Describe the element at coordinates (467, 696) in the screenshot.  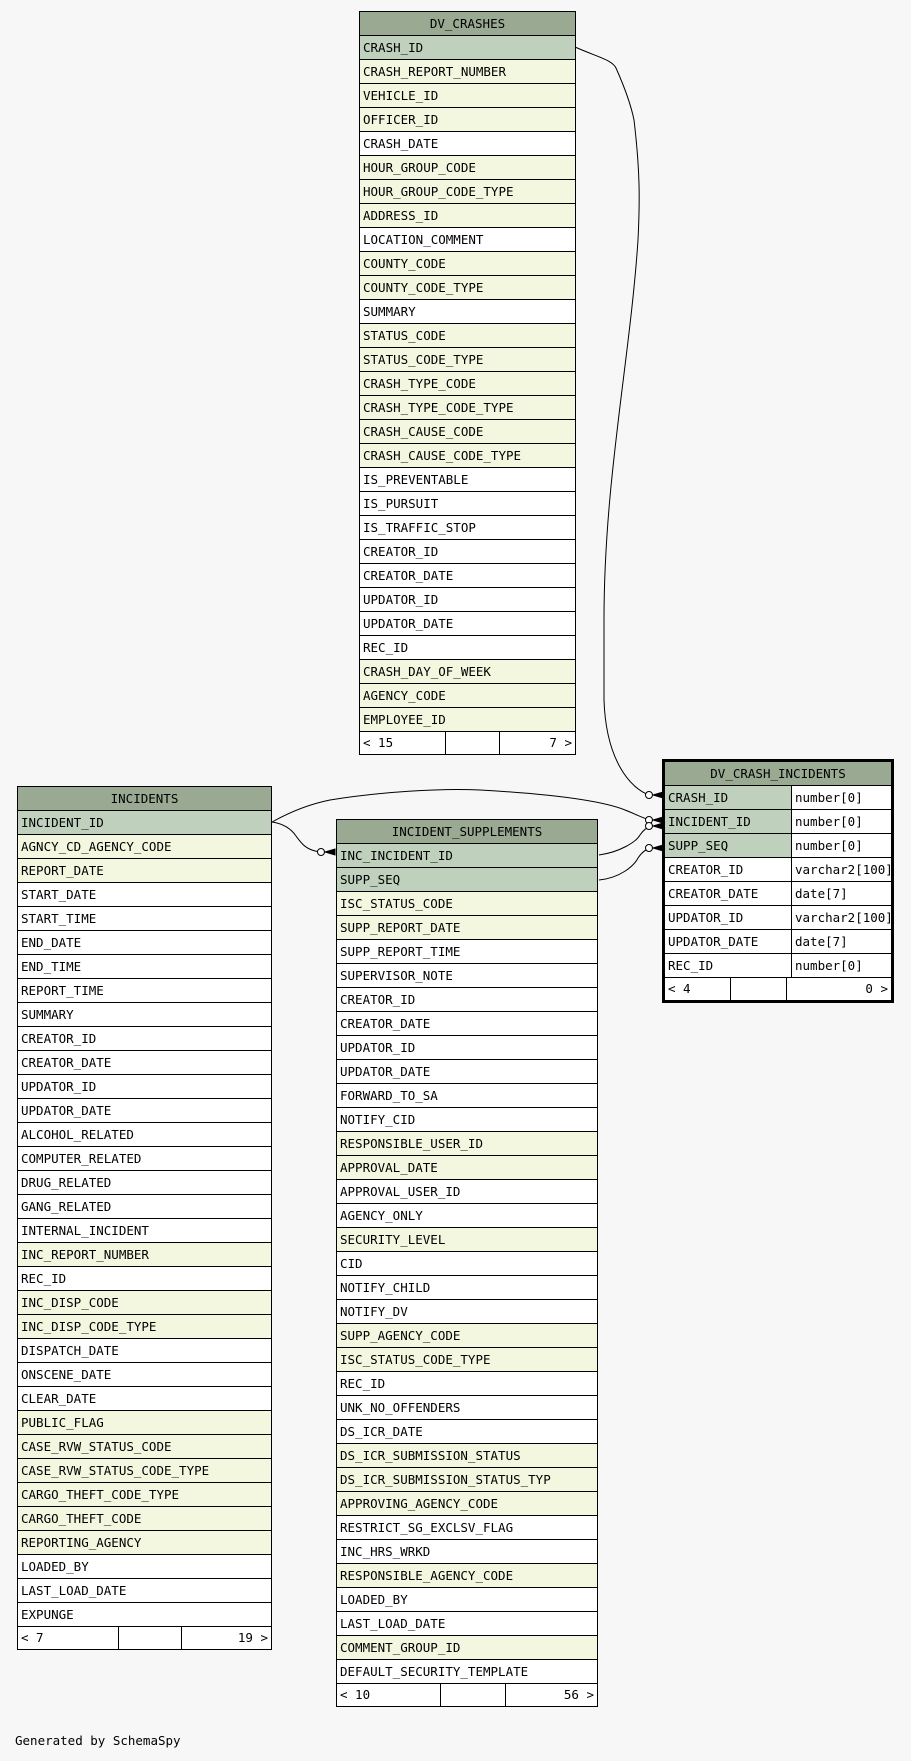
I see `column-row: AGENCY_CODE` at that location.